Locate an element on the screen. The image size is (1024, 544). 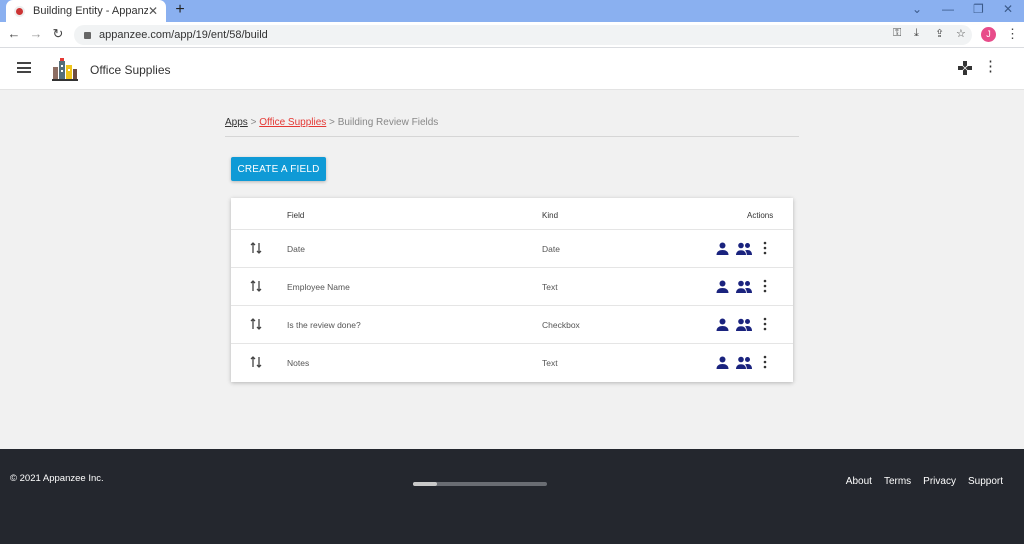
footer-link-terms: Terms is located at coordinates (897, 481).